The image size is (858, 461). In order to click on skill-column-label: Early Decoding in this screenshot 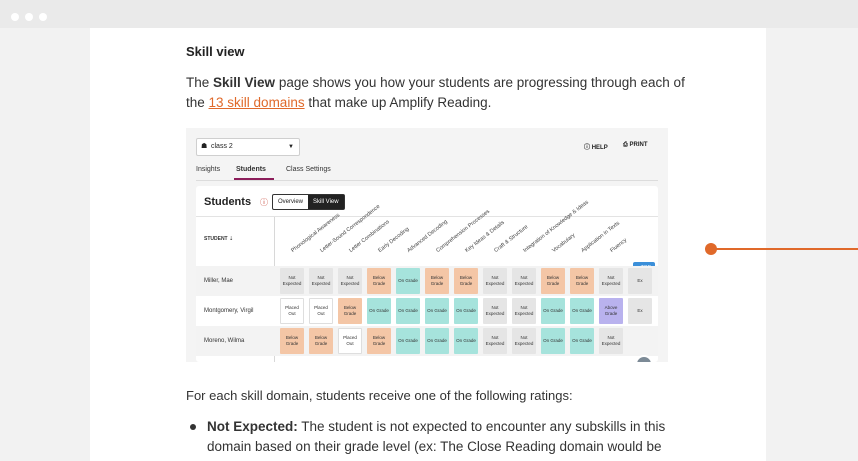, I will do `click(394, 240)`.